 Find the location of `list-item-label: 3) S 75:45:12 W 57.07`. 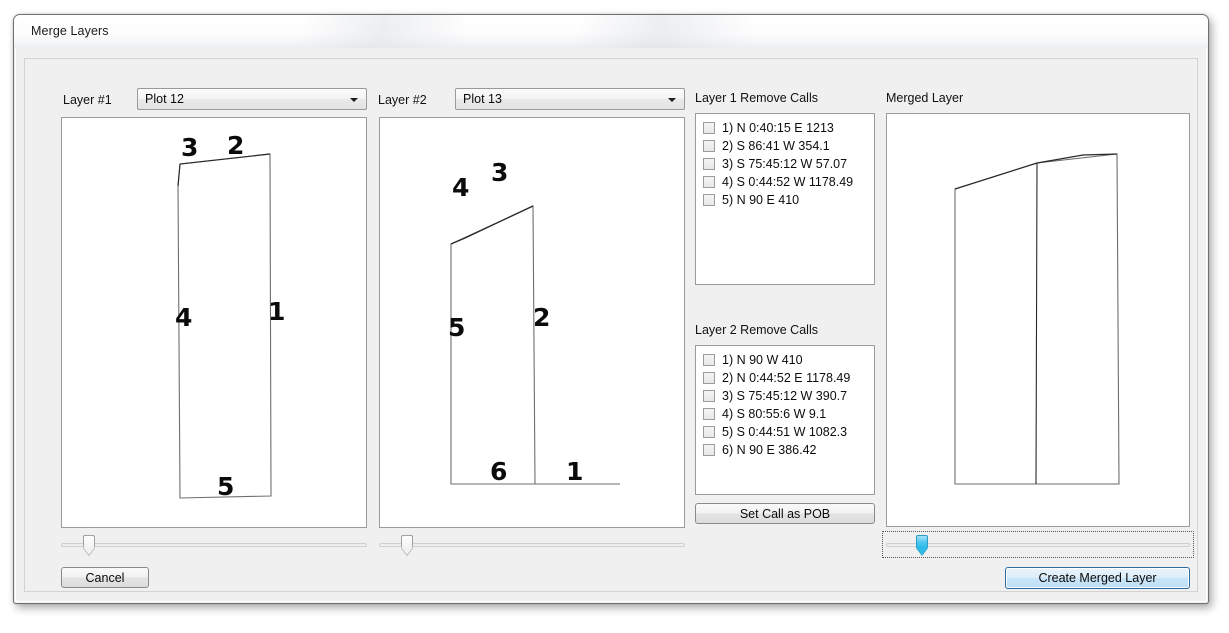

list-item-label: 3) S 75:45:12 W 57.07 is located at coordinates (785, 164).